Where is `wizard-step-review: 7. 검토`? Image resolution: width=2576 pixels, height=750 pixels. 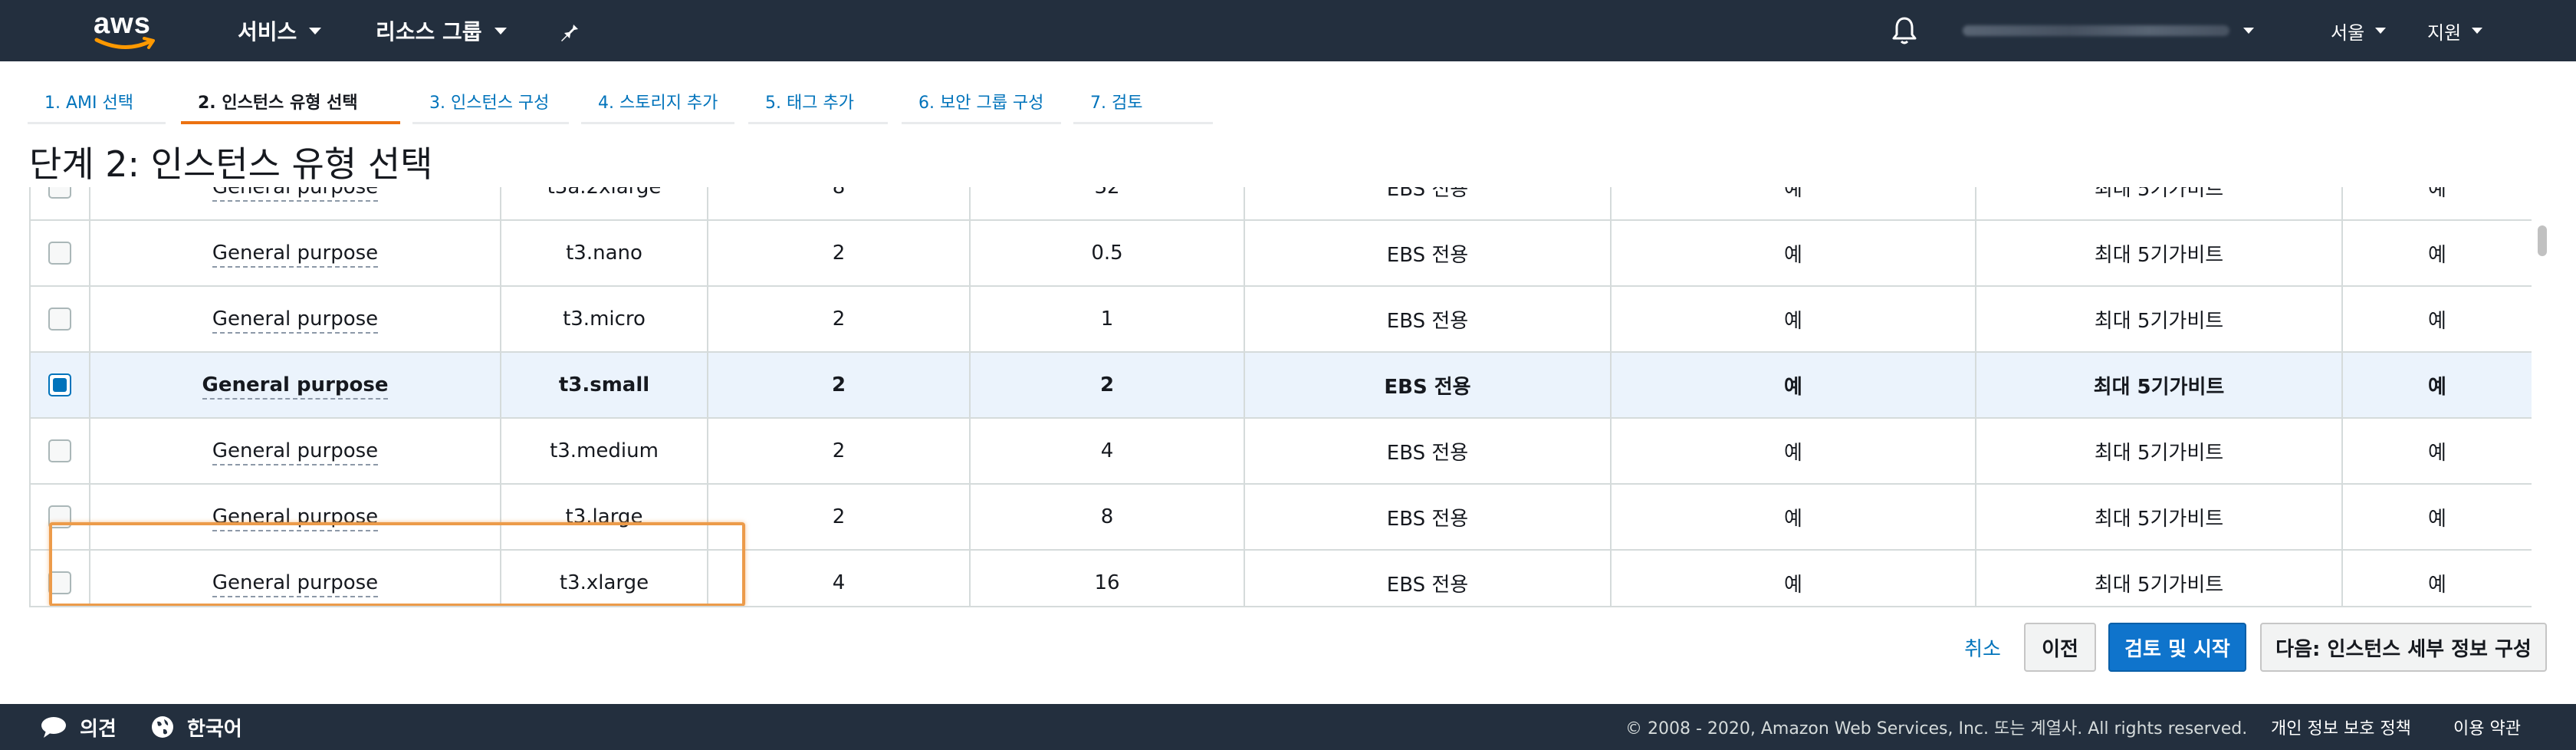
wizard-step-review: 7. 검토 is located at coordinates (1143, 100).